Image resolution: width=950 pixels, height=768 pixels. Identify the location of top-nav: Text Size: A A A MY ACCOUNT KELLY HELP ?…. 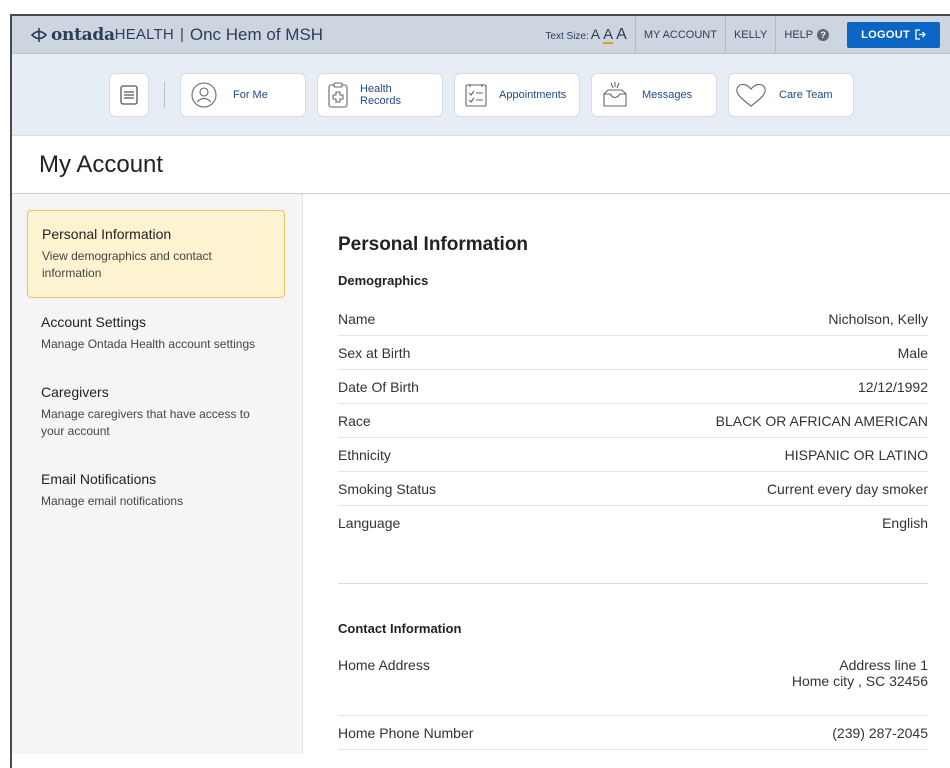
(743, 34).